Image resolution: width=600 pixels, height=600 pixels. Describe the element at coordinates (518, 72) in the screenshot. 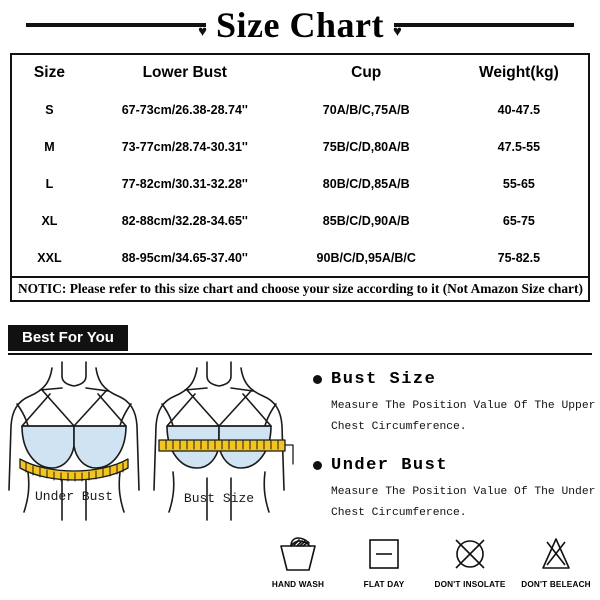

I see `column-header-weight: Weight(kg)` at that location.